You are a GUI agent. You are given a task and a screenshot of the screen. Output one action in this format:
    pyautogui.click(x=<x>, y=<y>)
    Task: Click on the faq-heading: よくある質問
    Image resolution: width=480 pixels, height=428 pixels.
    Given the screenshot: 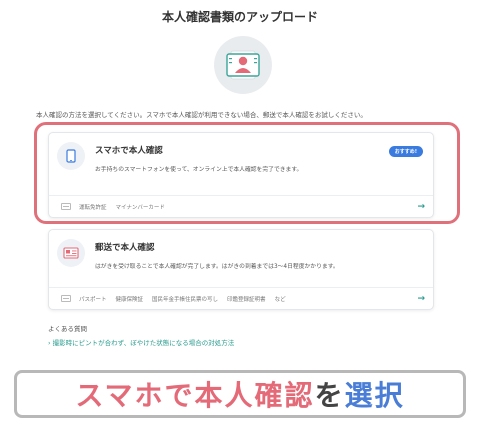 What is the action you would take?
    pyautogui.click(x=67, y=329)
    